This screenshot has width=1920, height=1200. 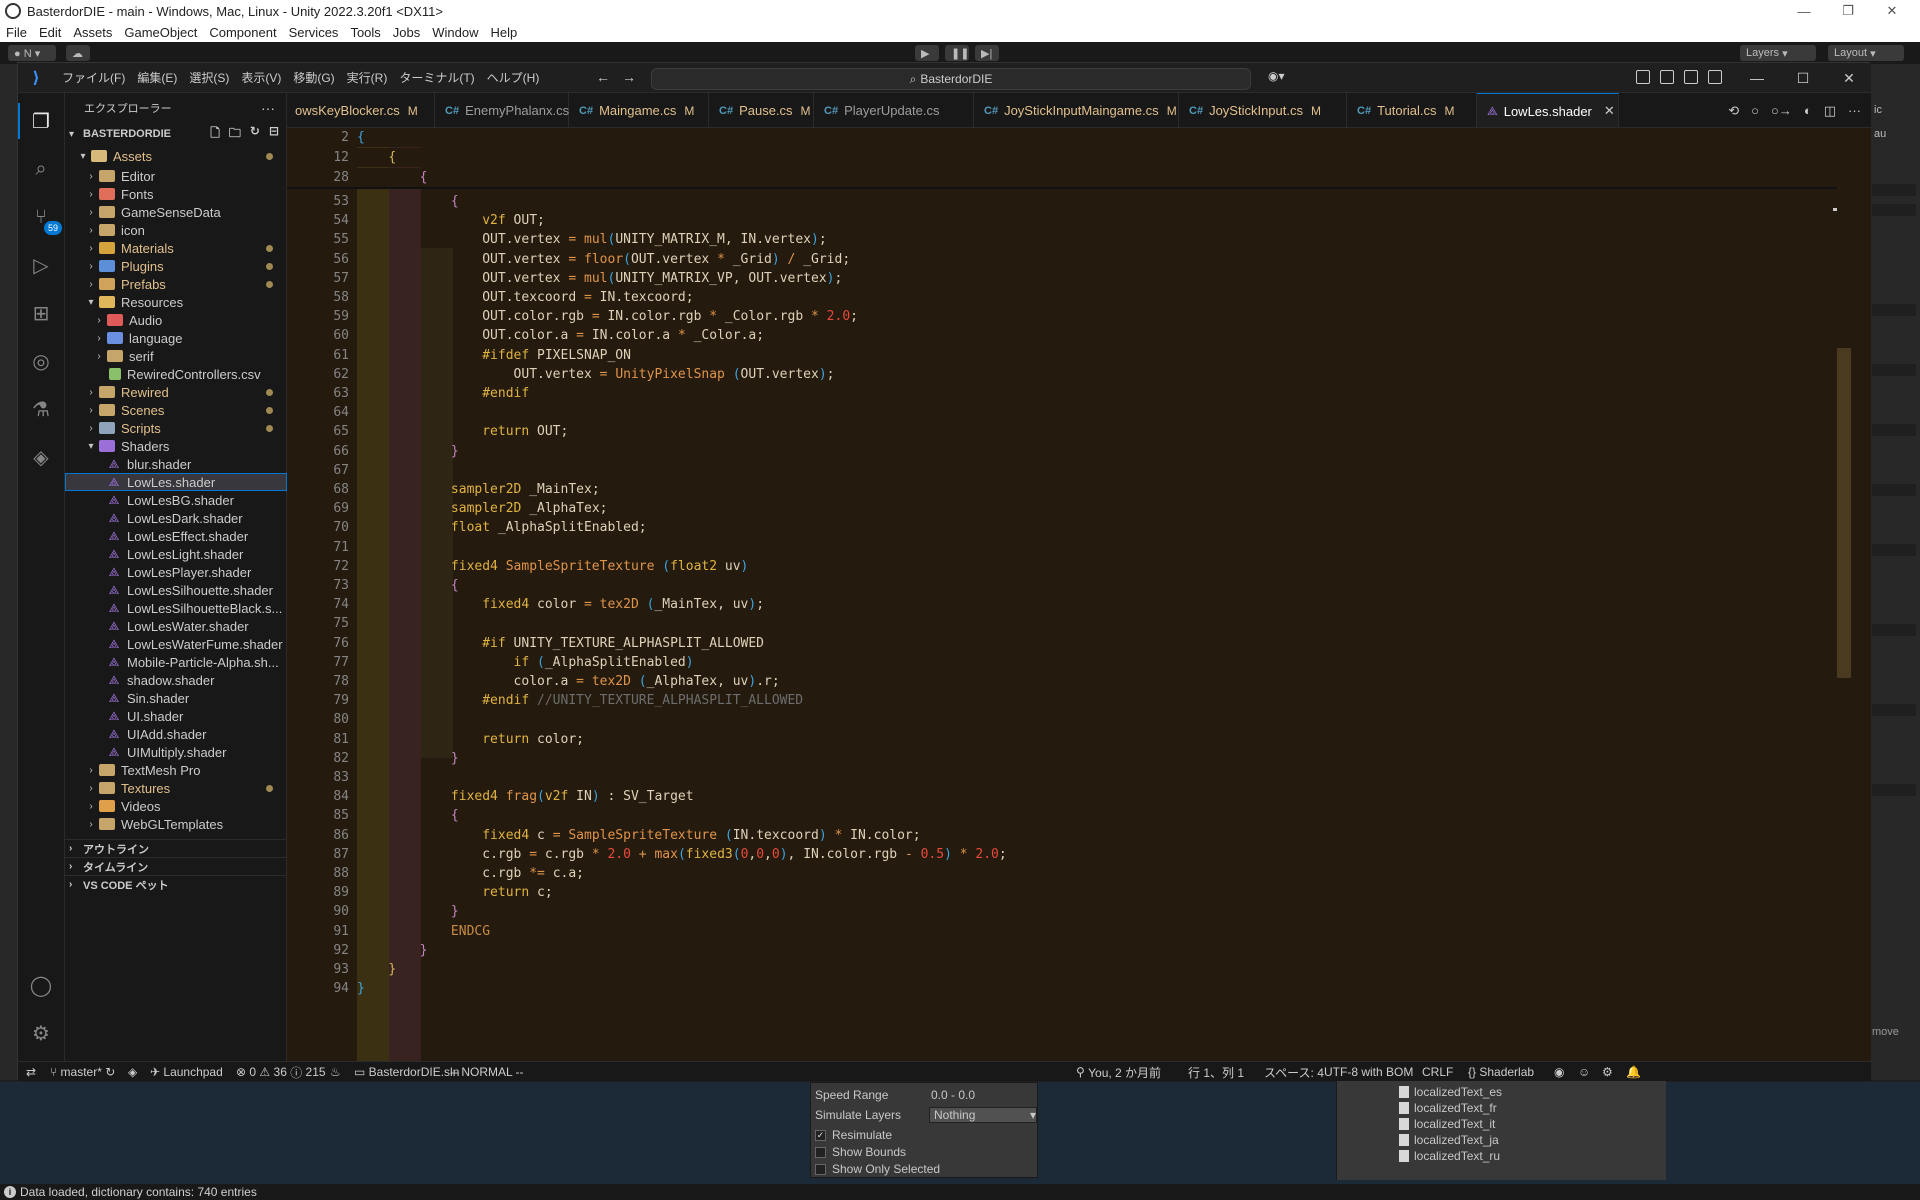 What do you see at coordinates (1118, 1072) in the screenshot?
I see `blame-item: ⚲ You, 2 か月前` at bounding box center [1118, 1072].